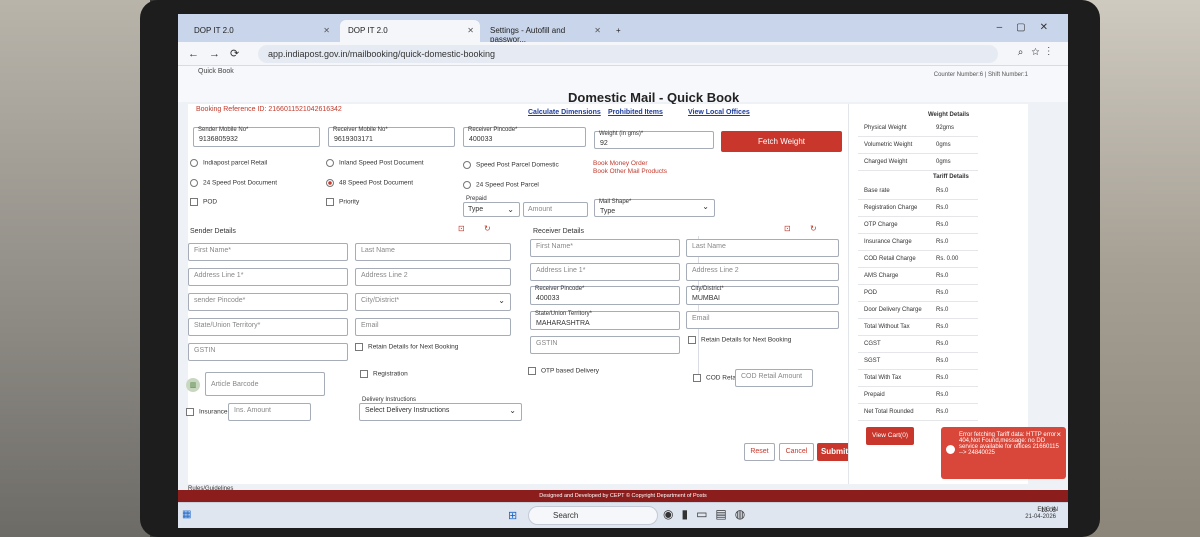 Image resolution: width=1200 pixels, height=537 pixels. What do you see at coordinates (716, 378) in the screenshot?
I see `cod-retail-checkbox: COD Retail` at bounding box center [716, 378].